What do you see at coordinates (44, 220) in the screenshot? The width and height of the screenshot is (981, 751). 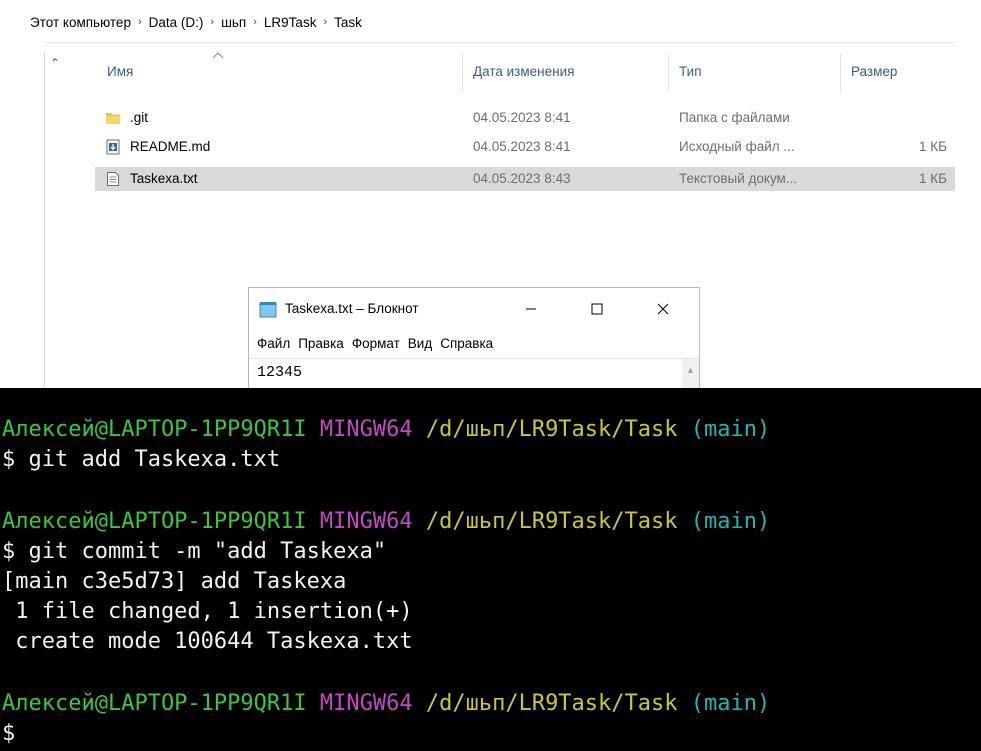 I see `navigation-pane-border` at bounding box center [44, 220].